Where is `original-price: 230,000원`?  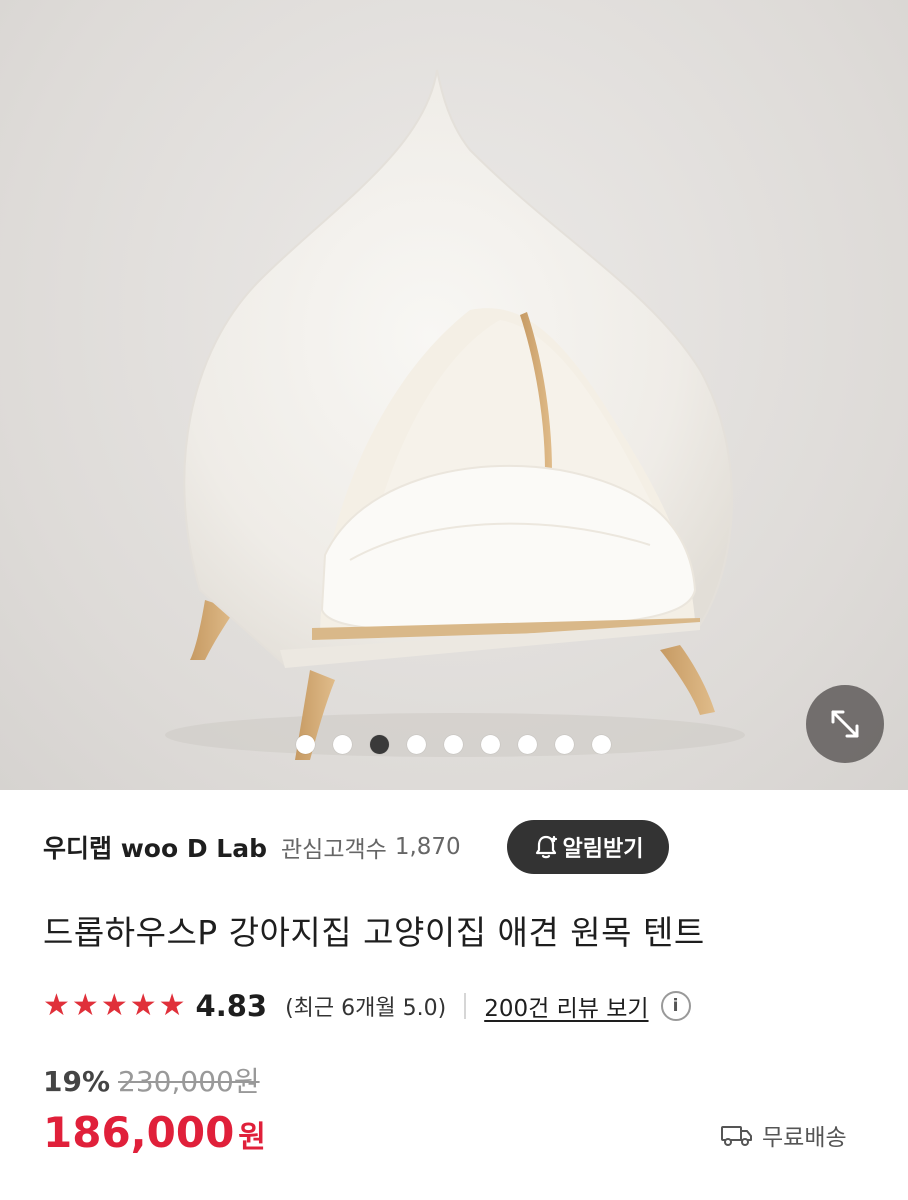
original-price: 230,000원 is located at coordinates (189, 1081).